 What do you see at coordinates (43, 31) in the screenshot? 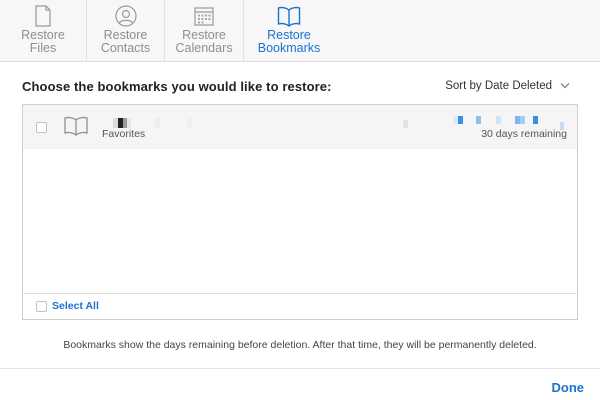
I see `tab-restore-files: Restore Files` at bounding box center [43, 31].